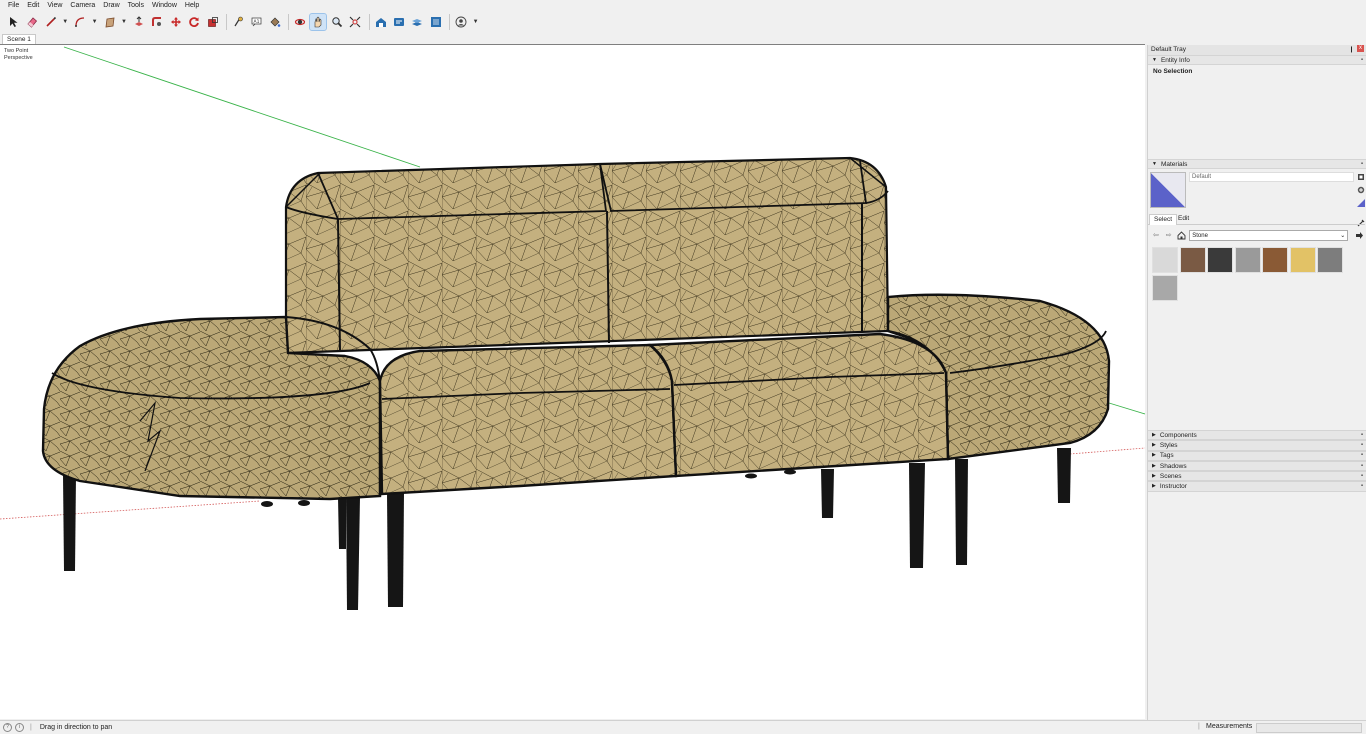  What do you see at coordinates (1229, 726) in the screenshot?
I see `measurements-label: Measurements` at bounding box center [1229, 726].